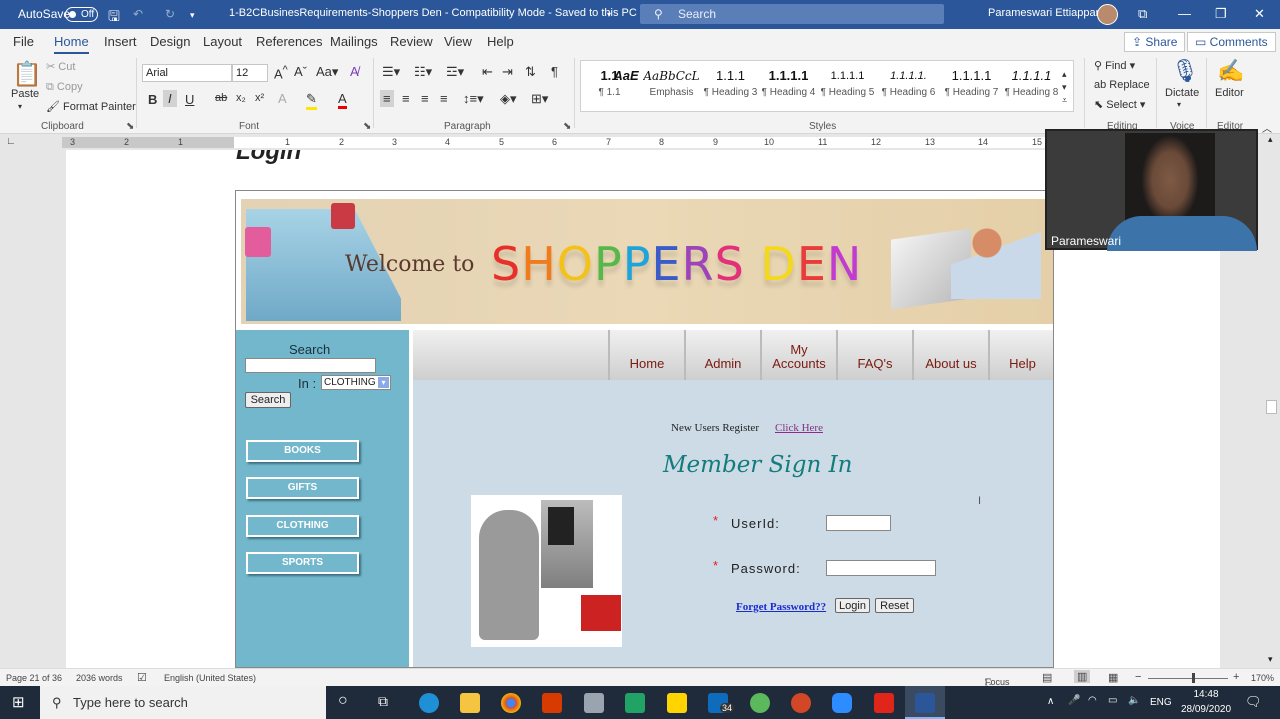 This screenshot has width=1280, height=719. Describe the element at coordinates (594, 703) in the screenshot. I see `store-icon` at that location.